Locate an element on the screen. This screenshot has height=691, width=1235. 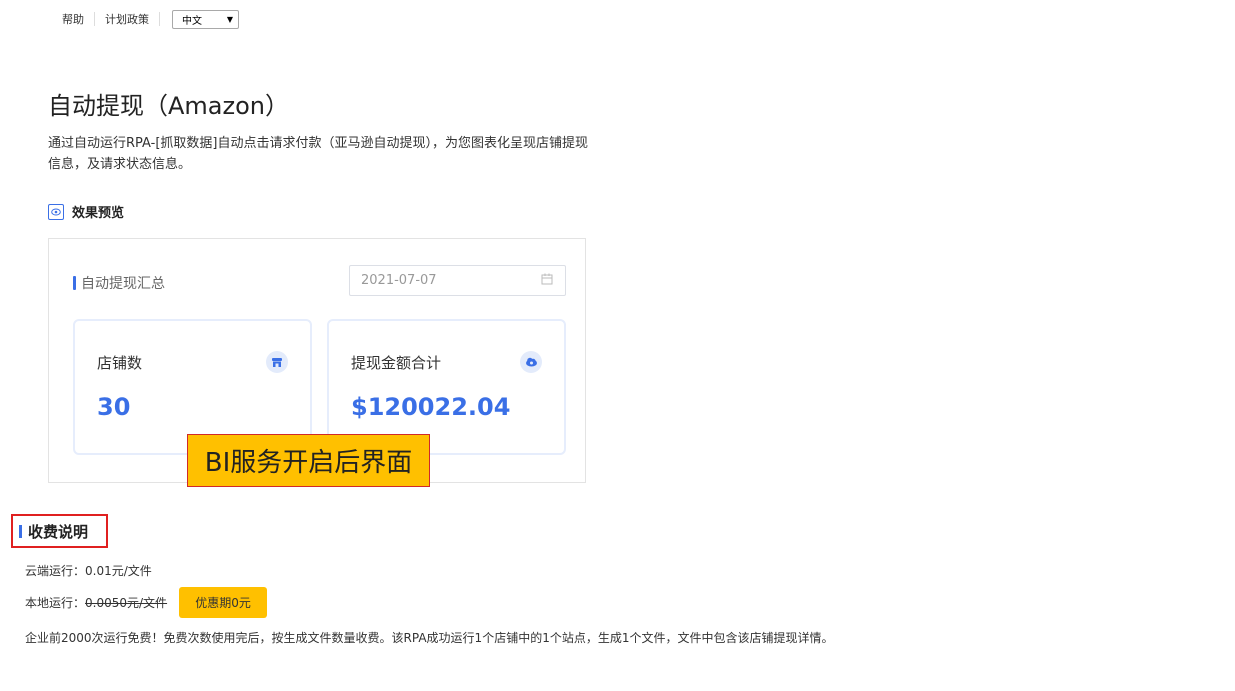
card-value: $120022.04 is located at coordinates (431, 407).